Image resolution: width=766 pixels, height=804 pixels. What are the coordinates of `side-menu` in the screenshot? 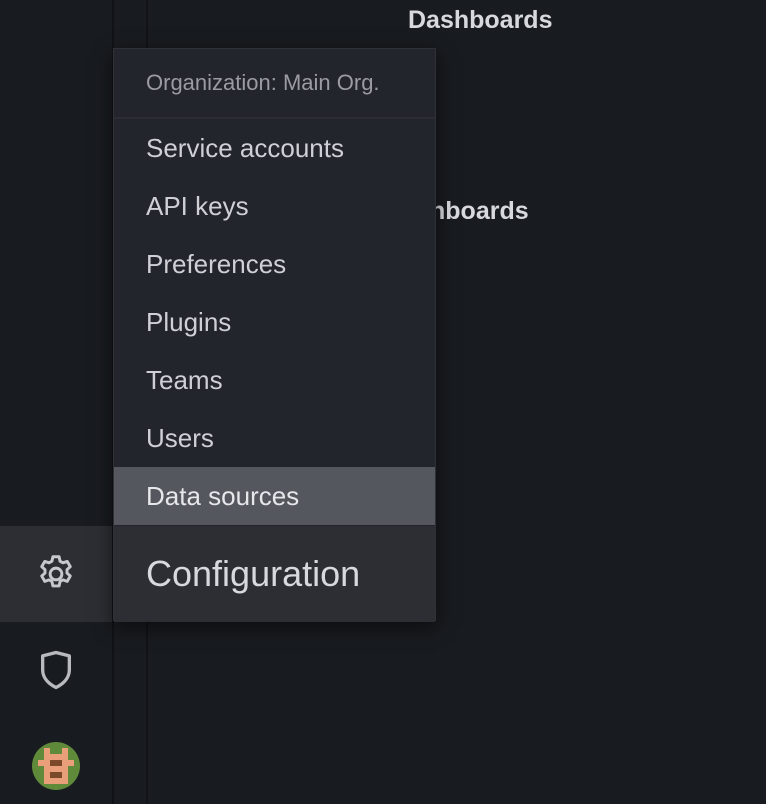 It's located at (57, 402).